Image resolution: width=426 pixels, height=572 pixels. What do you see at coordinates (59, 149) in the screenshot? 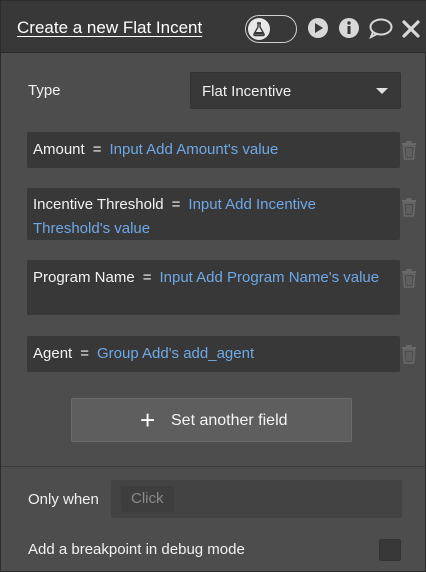
I see `field-name: Amount` at bounding box center [59, 149].